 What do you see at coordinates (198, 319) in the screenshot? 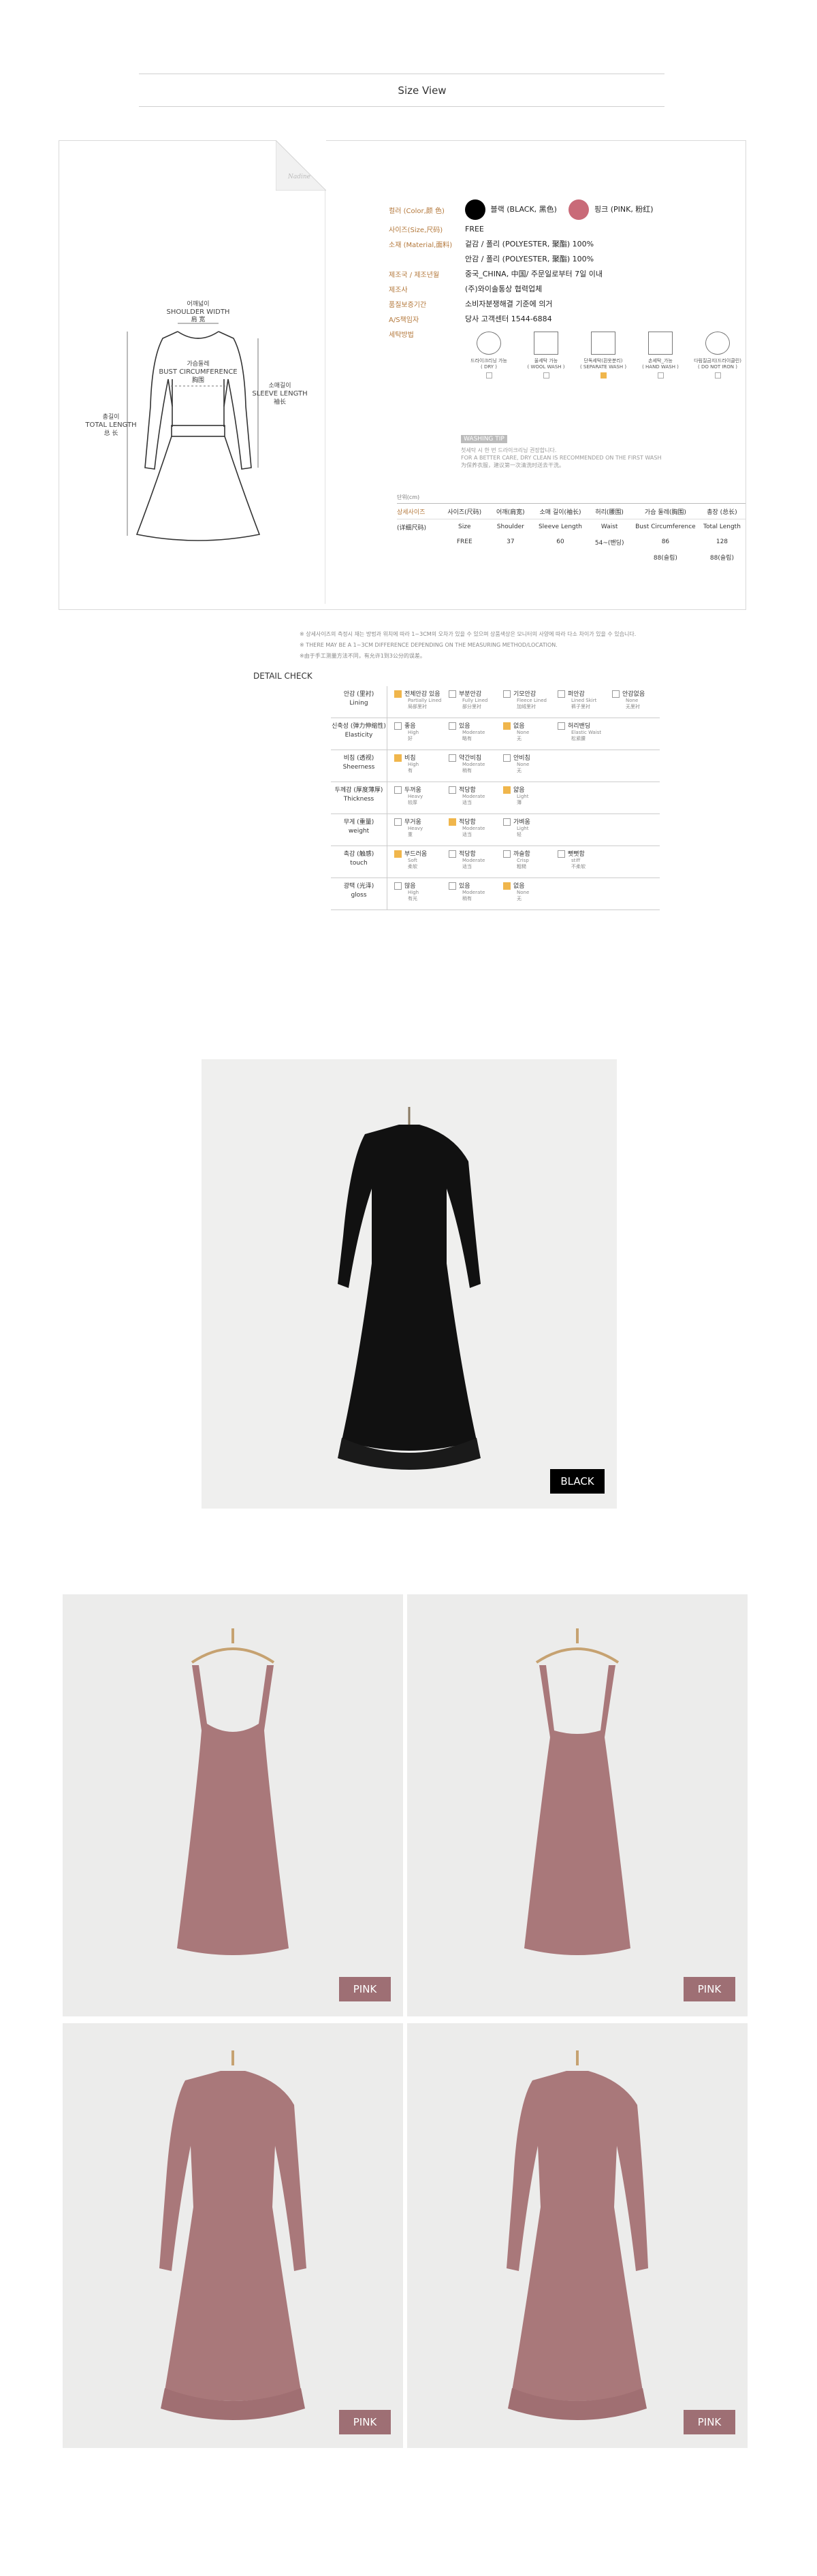
I see `shoulder-label-cn: 肩 宽` at bounding box center [198, 319].